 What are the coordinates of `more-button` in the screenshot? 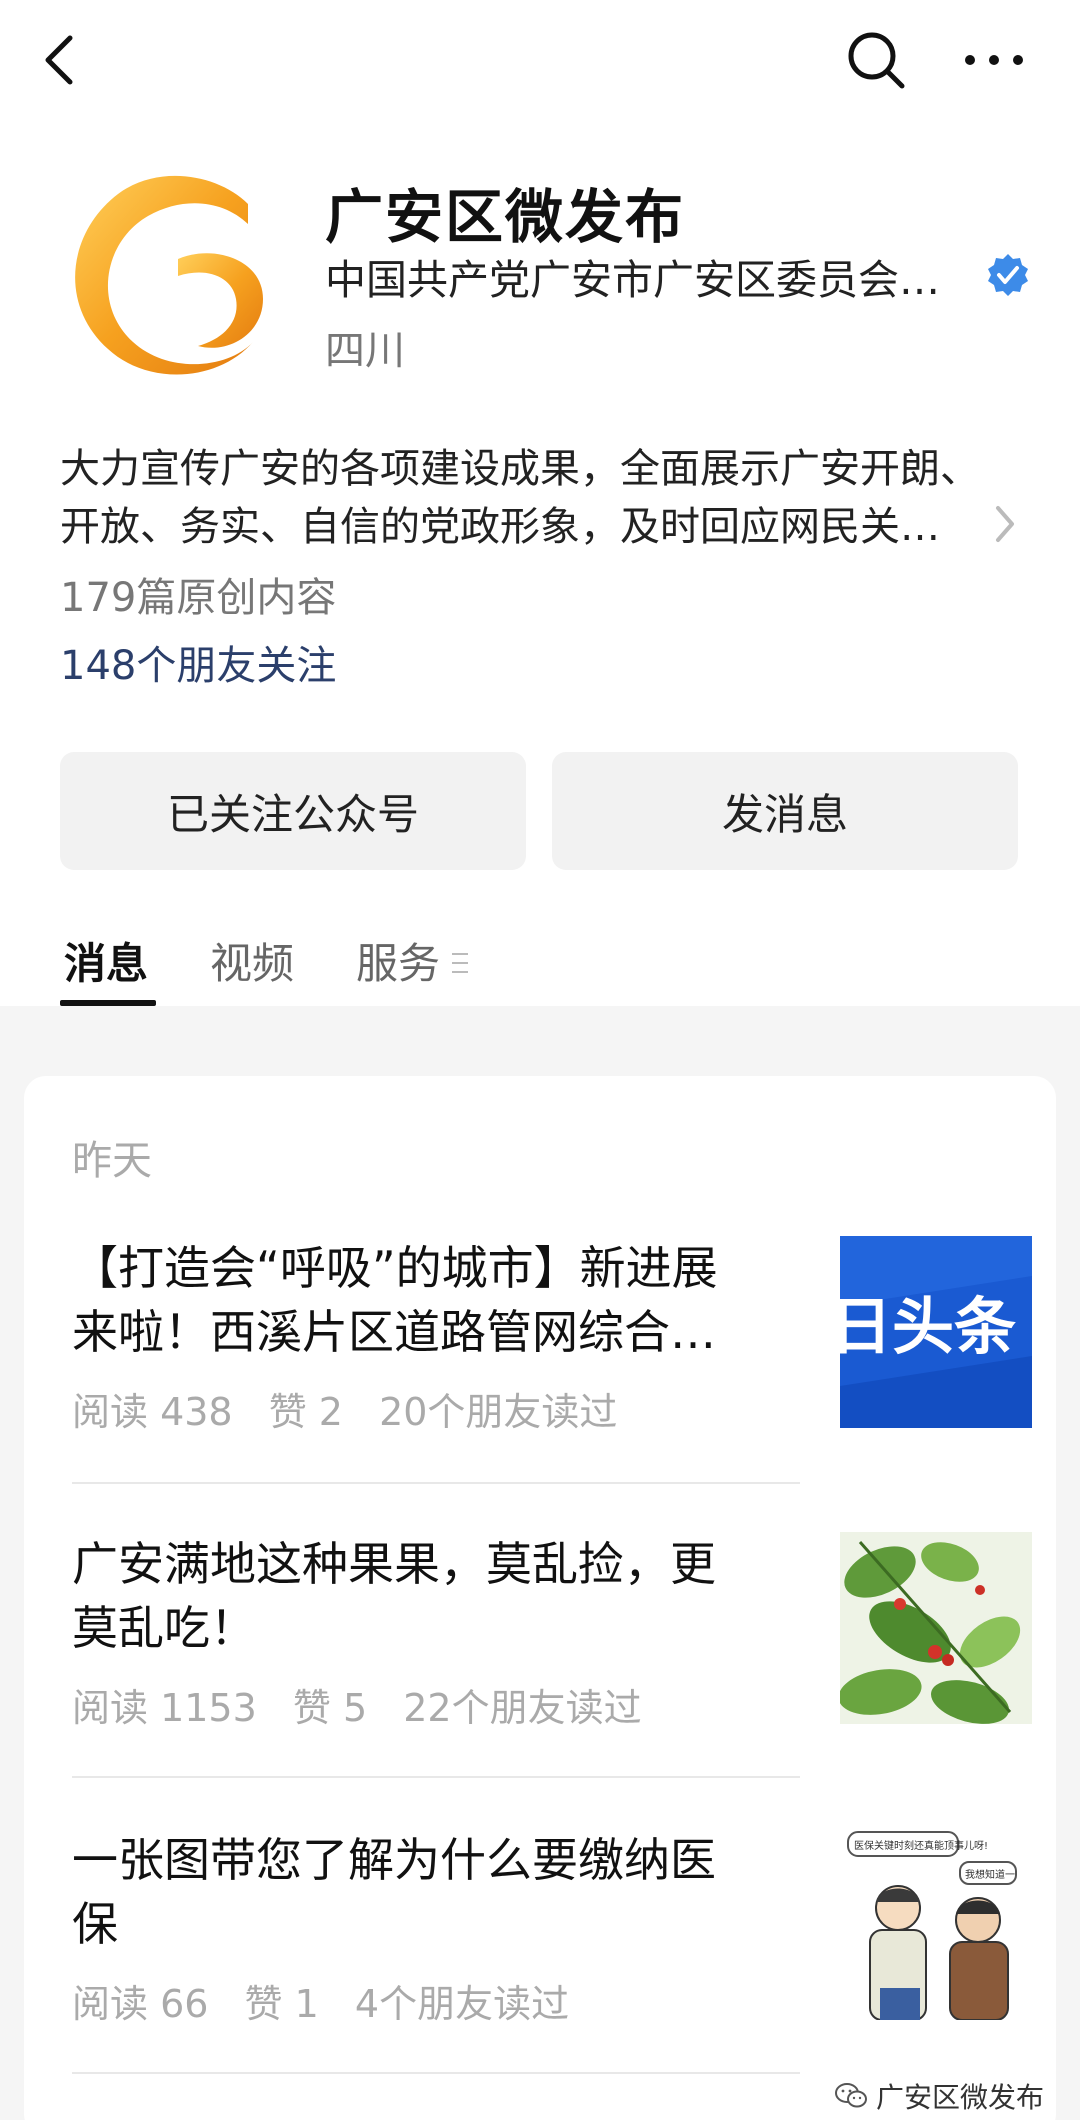 It's located at (994, 60).